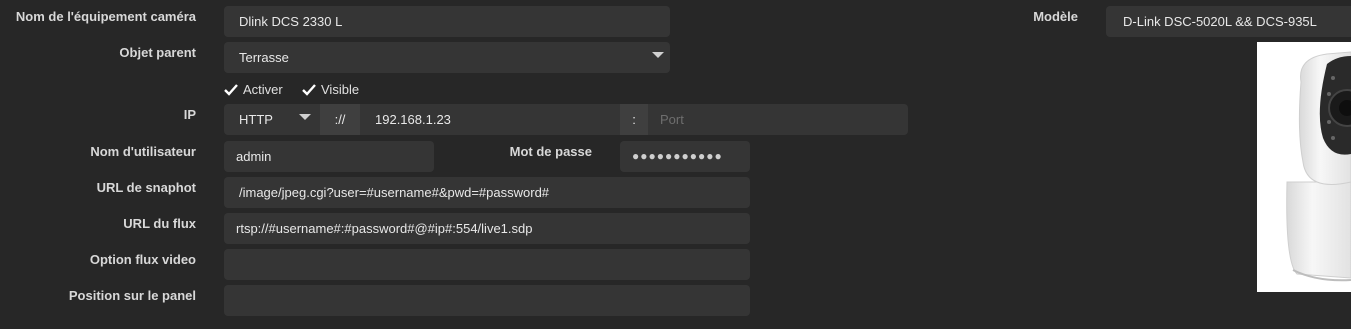 Image resolution: width=1351 pixels, height=329 pixels. What do you see at coordinates (490, 119) in the screenshot?
I see `ip-address-input: 192.168.1.23` at bounding box center [490, 119].